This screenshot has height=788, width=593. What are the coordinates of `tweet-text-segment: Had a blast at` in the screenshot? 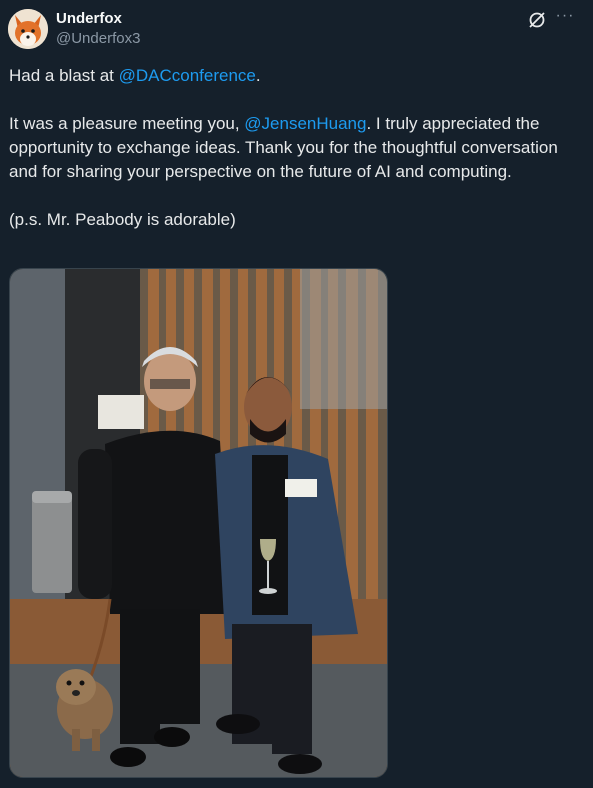 It's located at (64, 75).